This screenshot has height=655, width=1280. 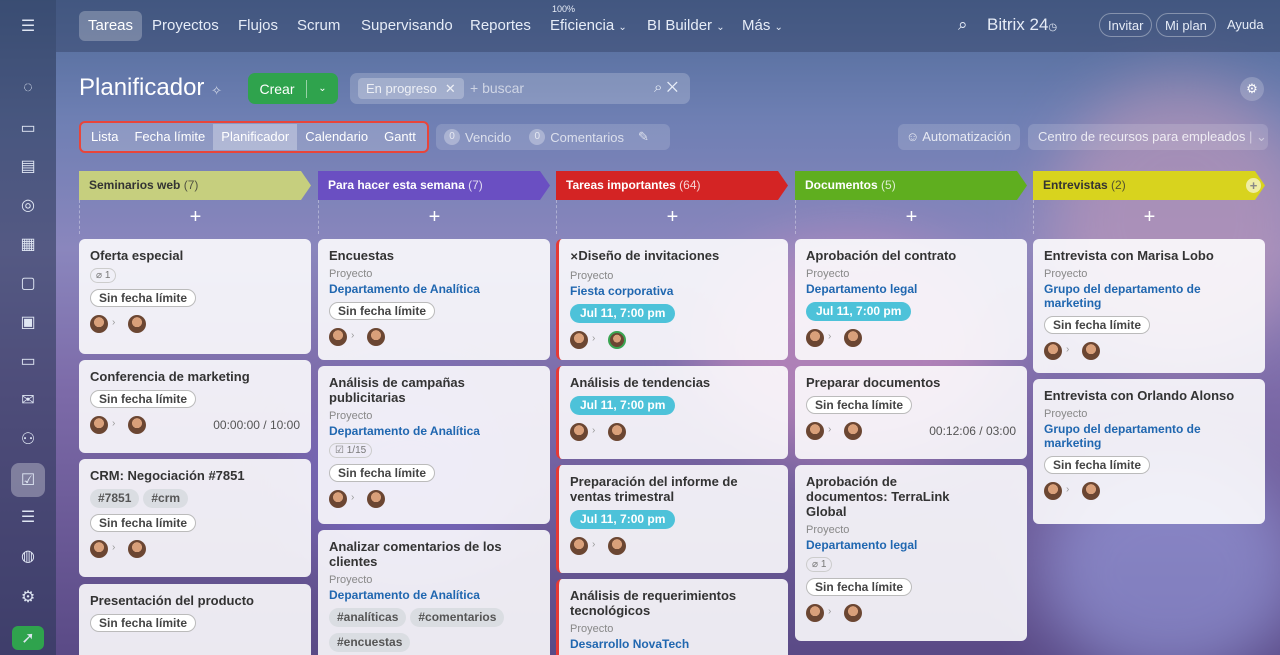 What do you see at coordinates (28, 400) in the screenshot?
I see `mail-icon: ✉` at bounding box center [28, 400].